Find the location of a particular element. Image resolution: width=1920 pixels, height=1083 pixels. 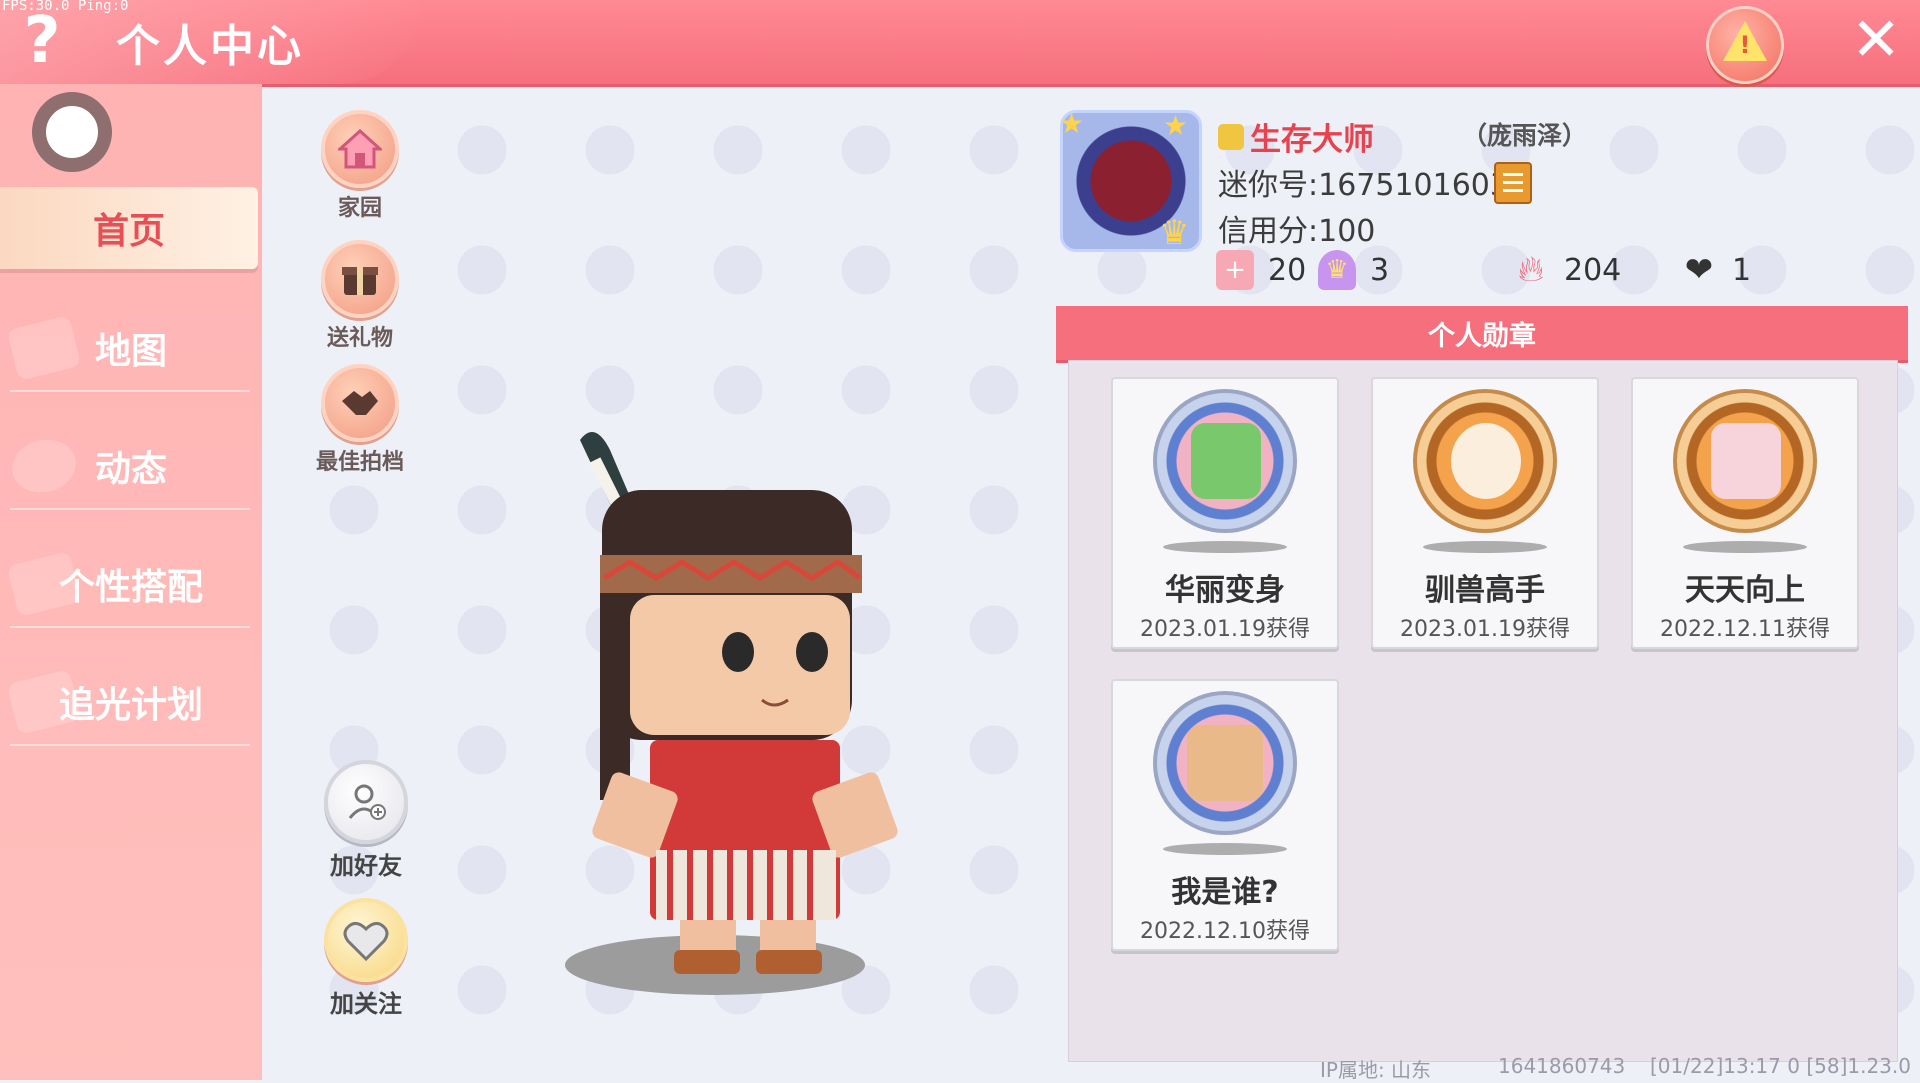

sidebar-item-chase-light: 追光计划 is located at coordinates (131, 702).